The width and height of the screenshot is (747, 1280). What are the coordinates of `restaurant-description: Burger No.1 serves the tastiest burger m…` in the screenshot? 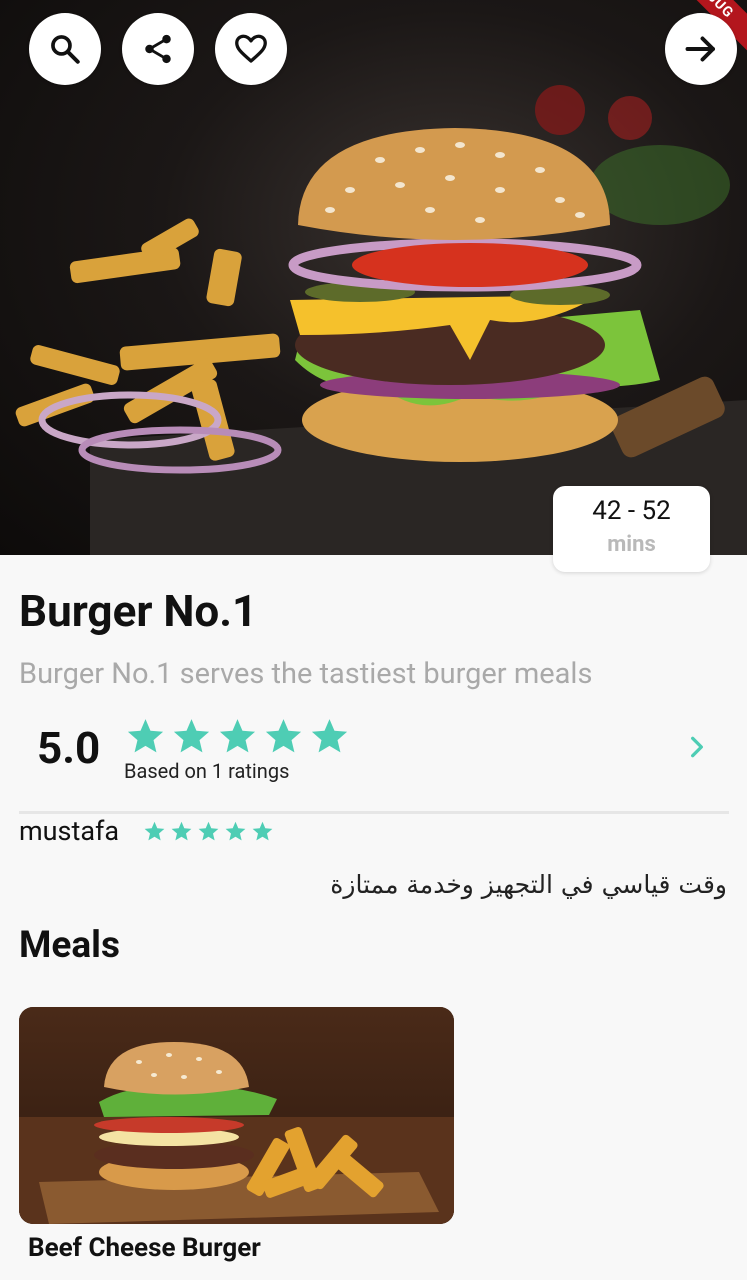 It's located at (306, 674).